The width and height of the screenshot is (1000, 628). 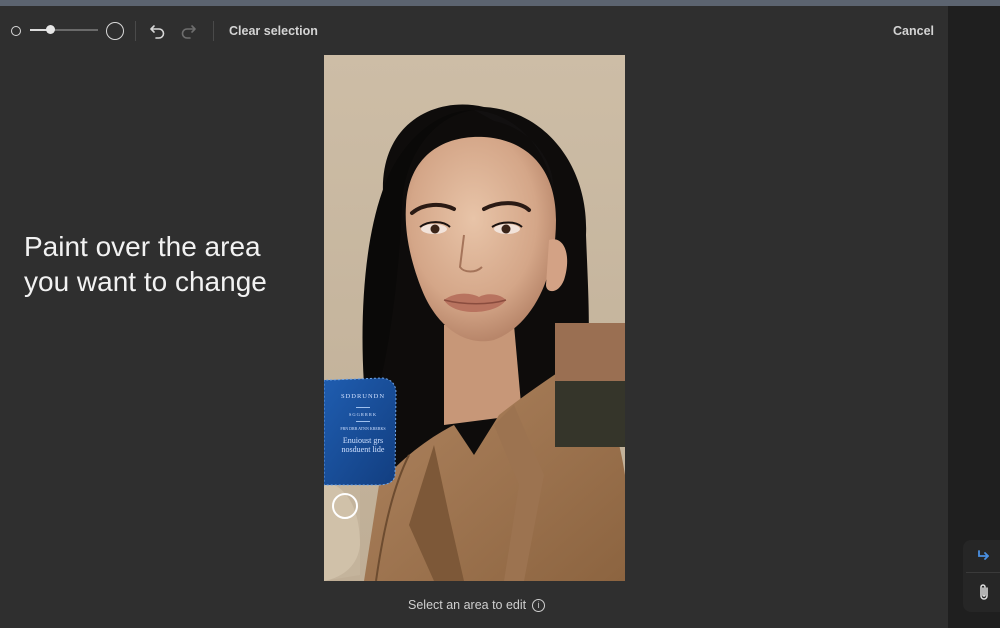 What do you see at coordinates (363, 428) in the screenshot?
I see `label-line: FRN DRR ATNN KRERKS` at bounding box center [363, 428].